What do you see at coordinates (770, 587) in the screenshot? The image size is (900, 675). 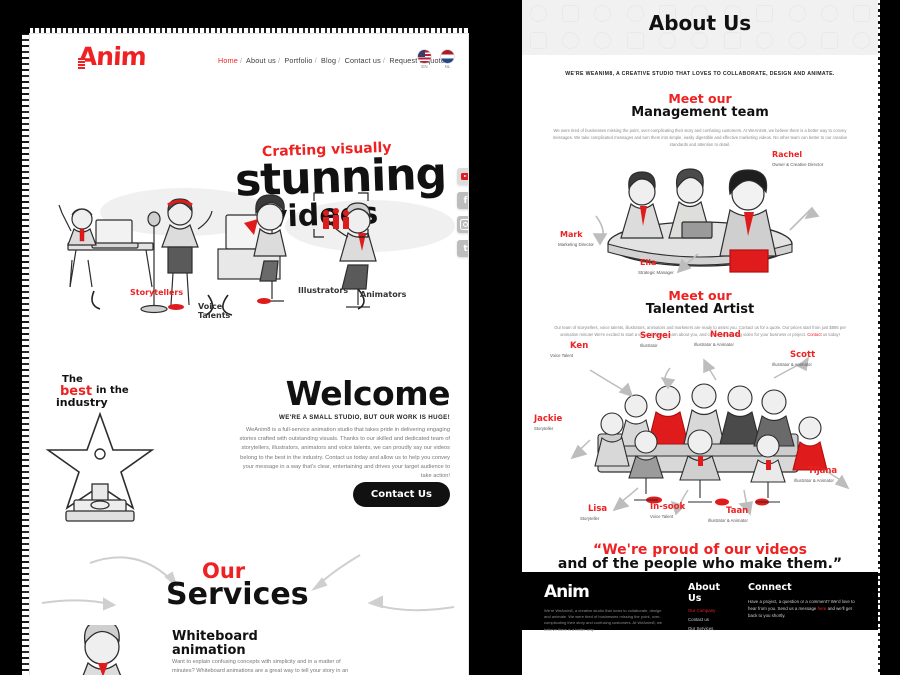 I see `footer-connect-title: Connect` at bounding box center [770, 587].